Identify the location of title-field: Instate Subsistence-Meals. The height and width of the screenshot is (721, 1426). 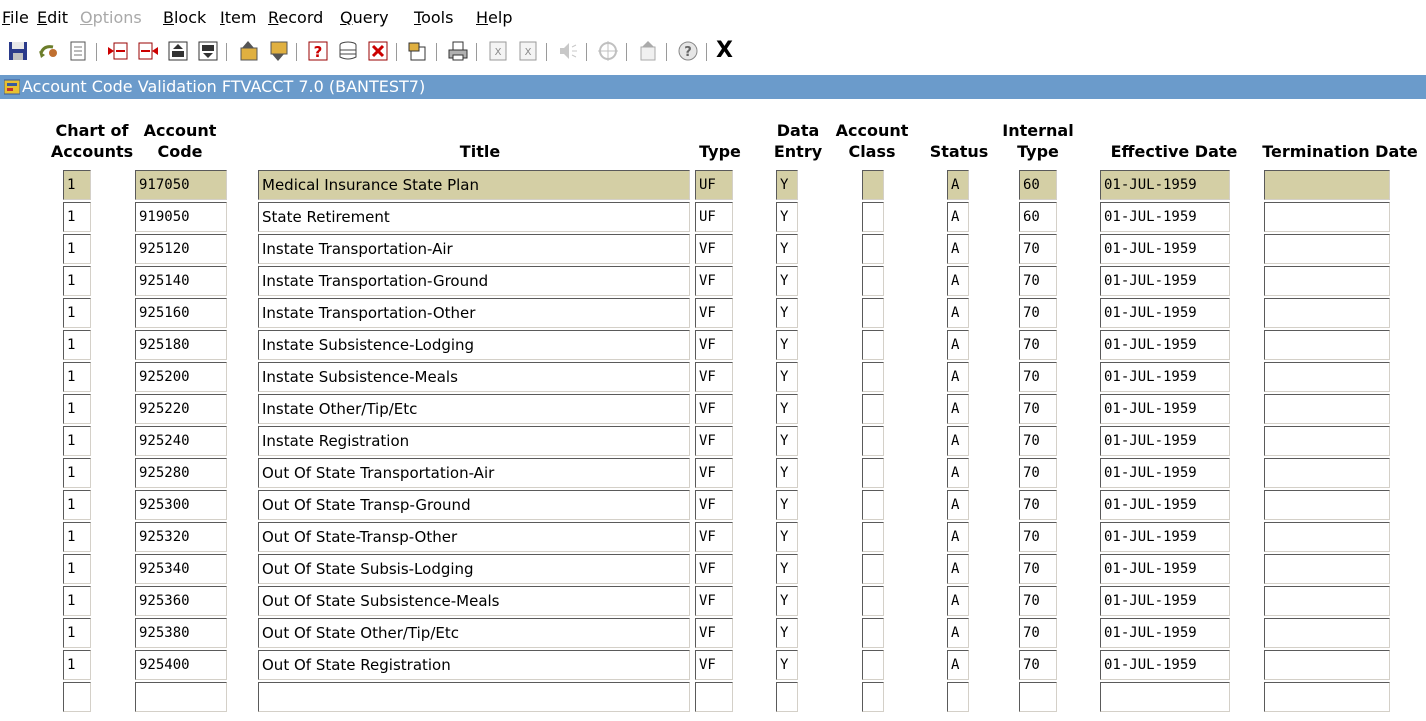
(474, 377).